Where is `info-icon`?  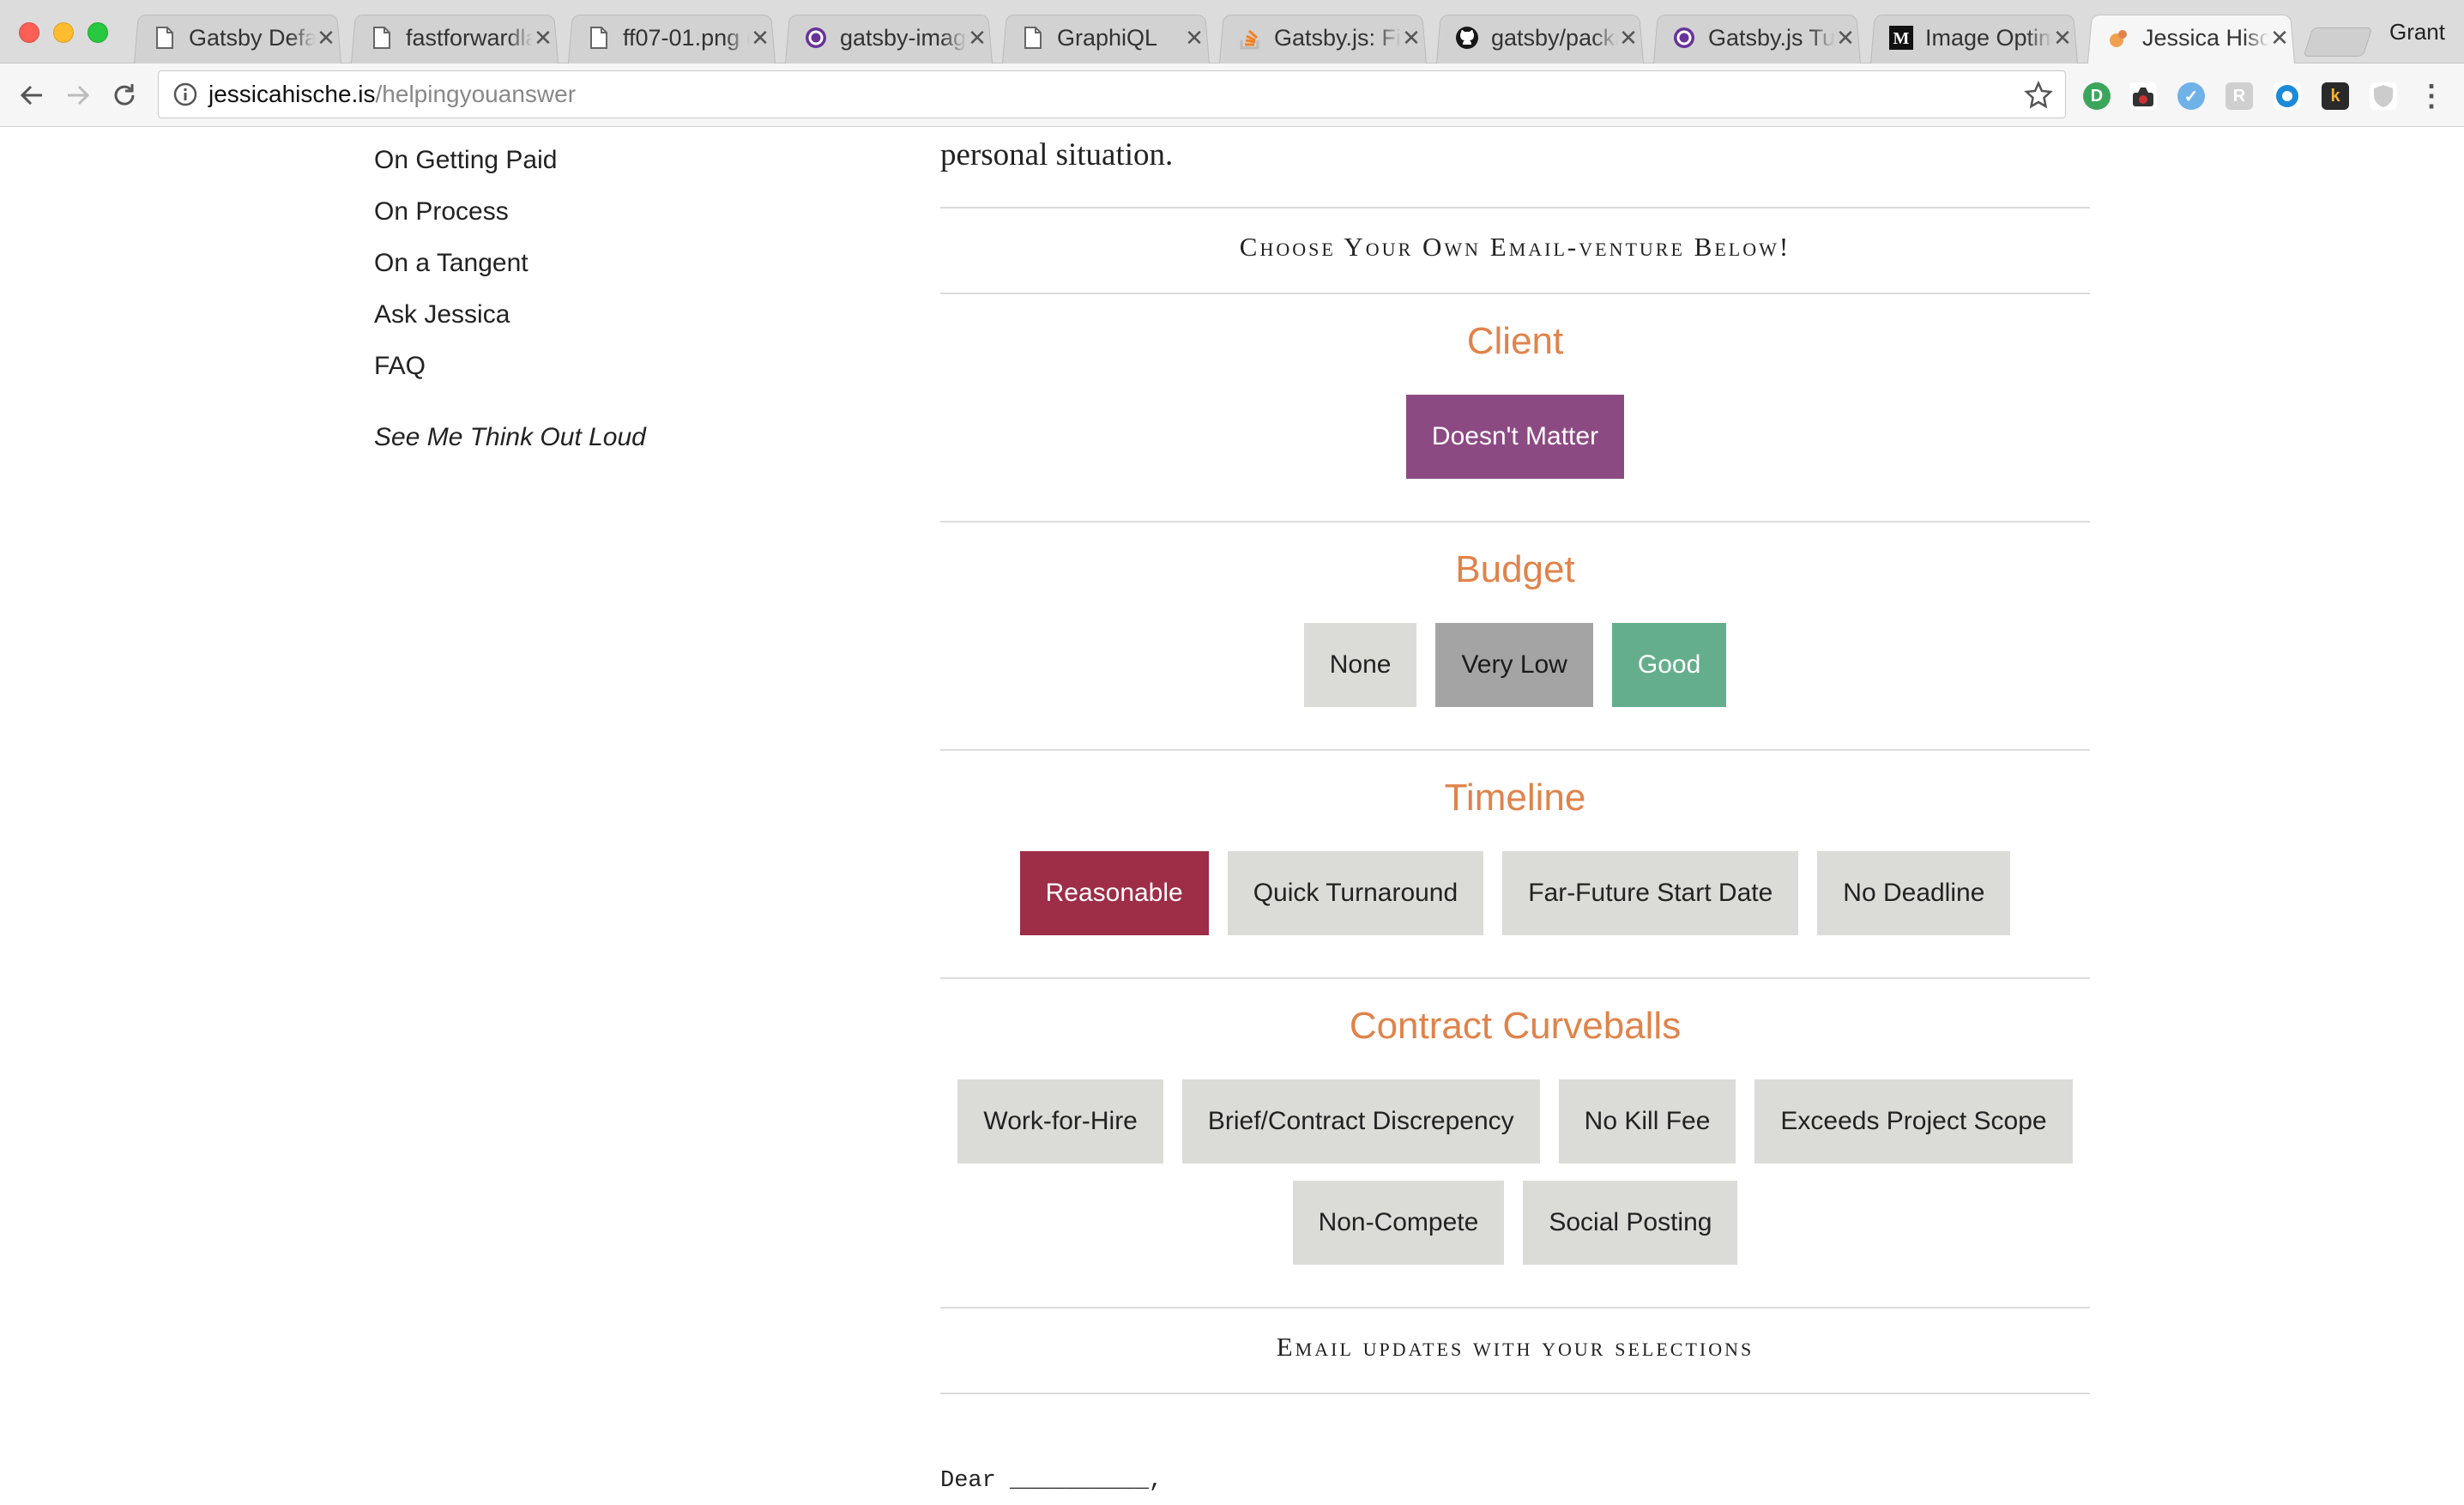
info-icon is located at coordinates (185, 94).